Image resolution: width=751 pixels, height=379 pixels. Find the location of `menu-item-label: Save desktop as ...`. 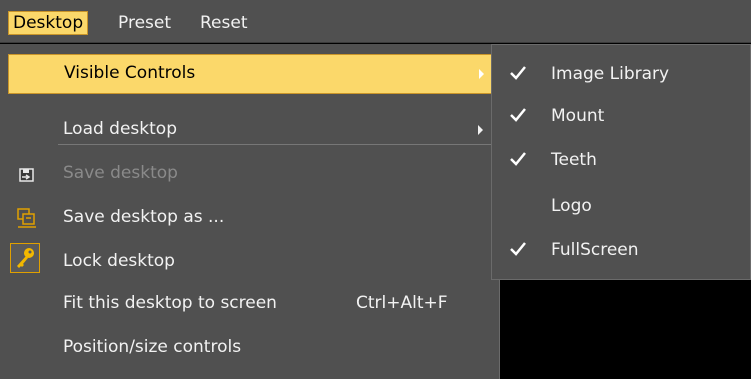

menu-item-label: Save desktop as ... is located at coordinates (144, 217).